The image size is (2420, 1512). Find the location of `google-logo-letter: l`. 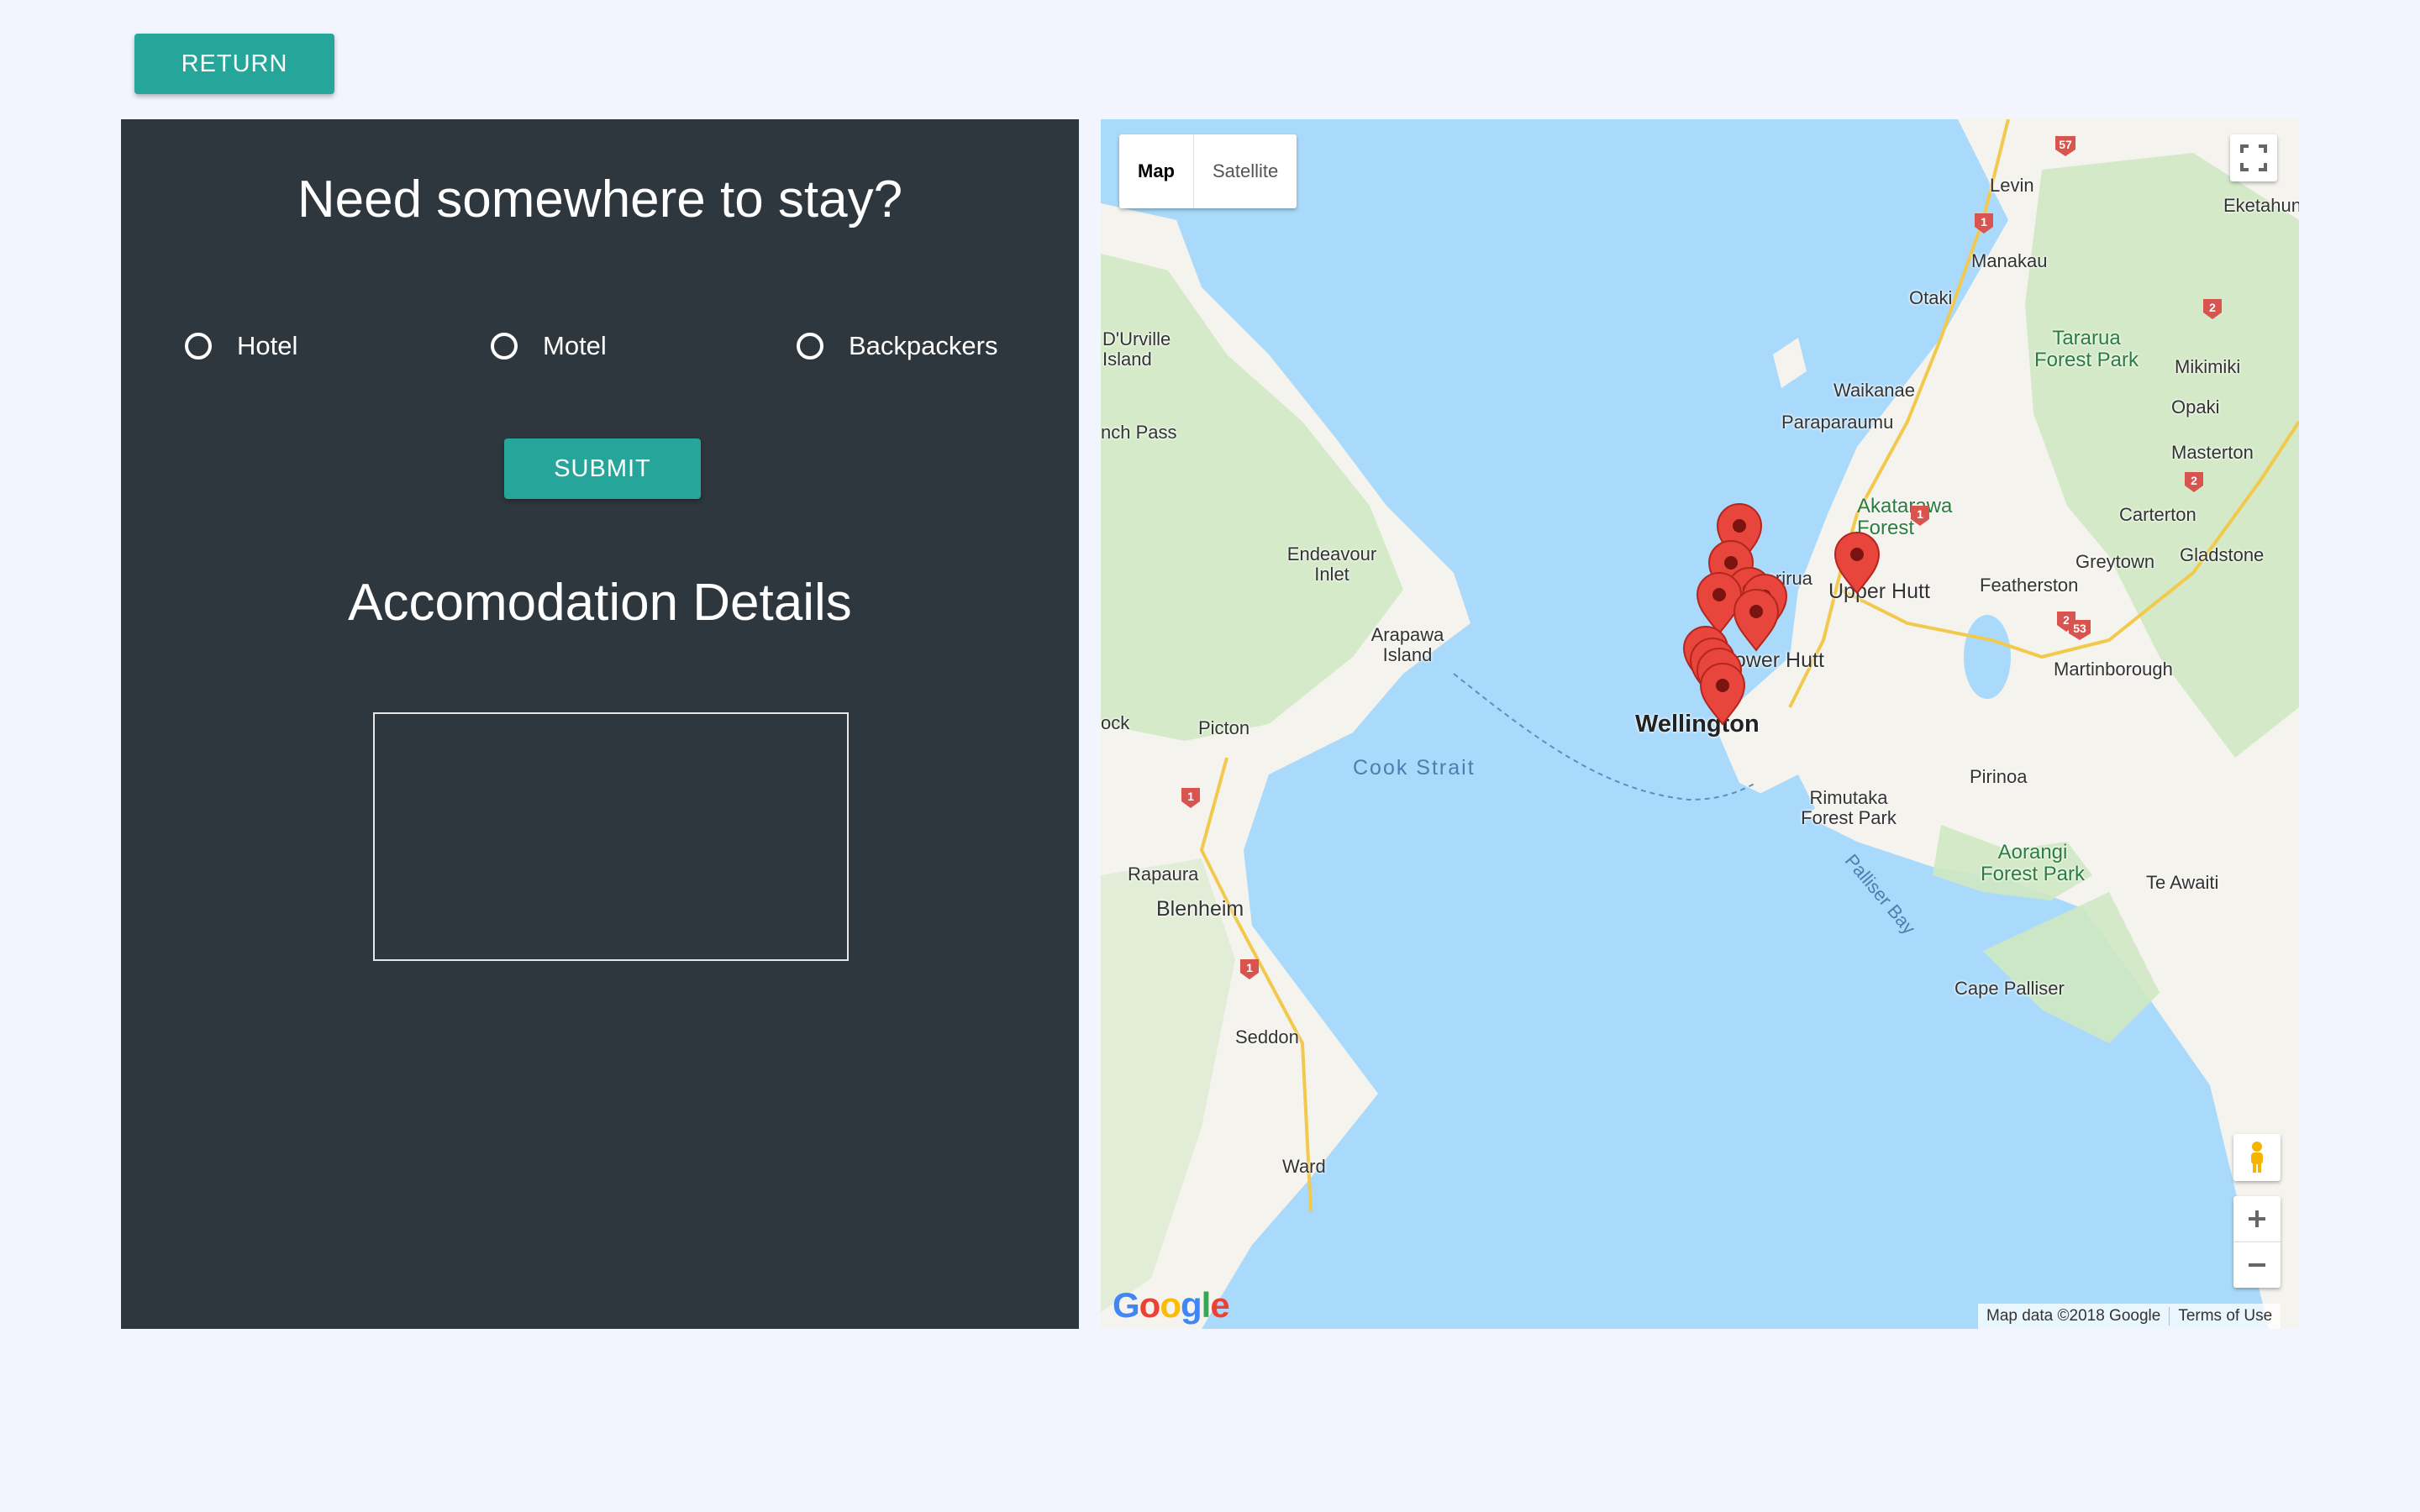

google-logo-letter: l is located at coordinates (1206, 1305).